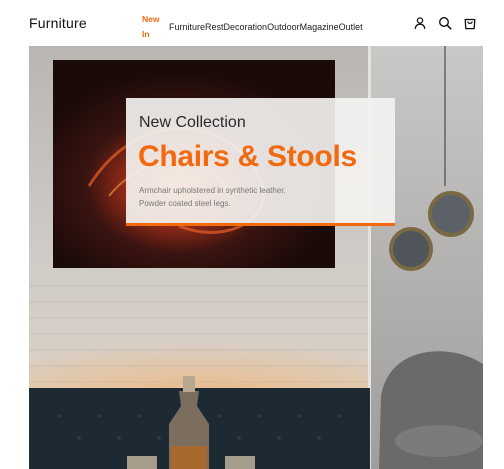 The height and width of the screenshot is (469, 504). I want to click on cart-icon, so click(470, 23).